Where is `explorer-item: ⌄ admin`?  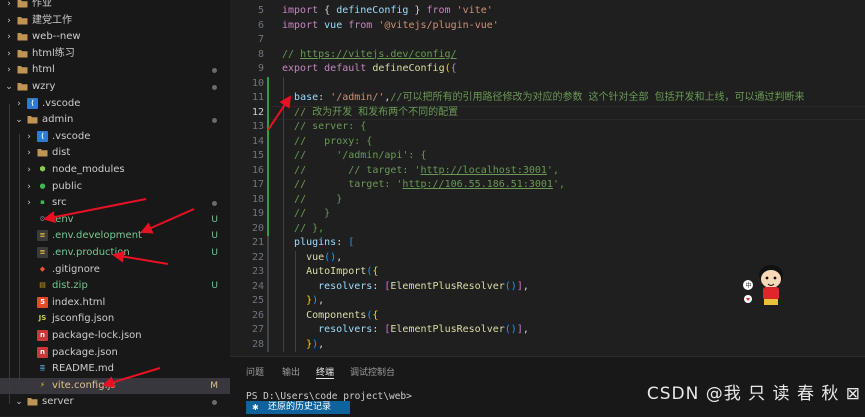 explorer-item: ⌄ admin is located at coordinates (115, 120).